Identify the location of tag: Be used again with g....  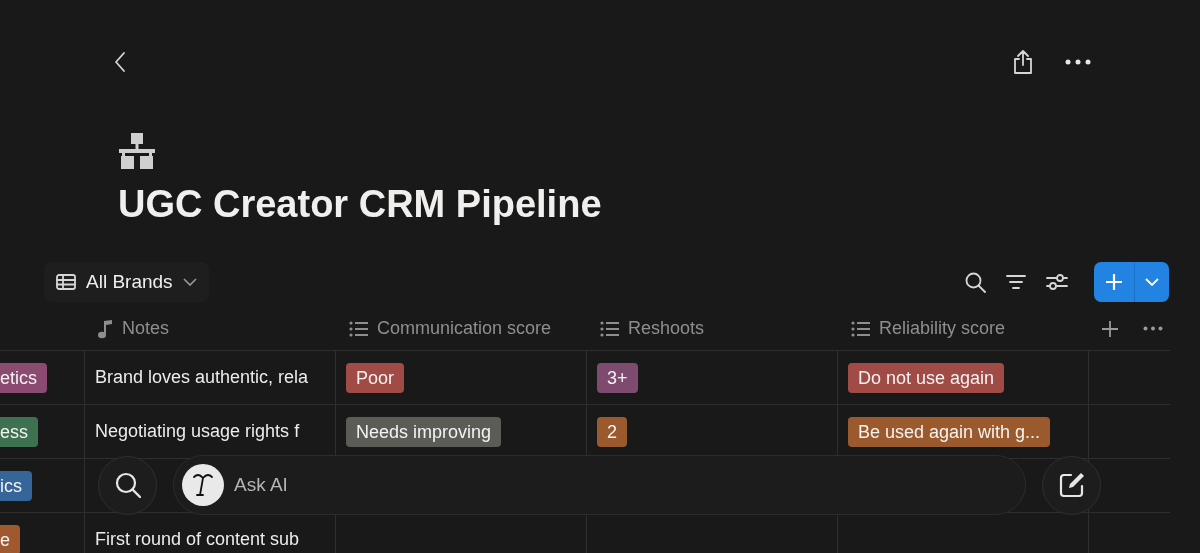
(949, 431).